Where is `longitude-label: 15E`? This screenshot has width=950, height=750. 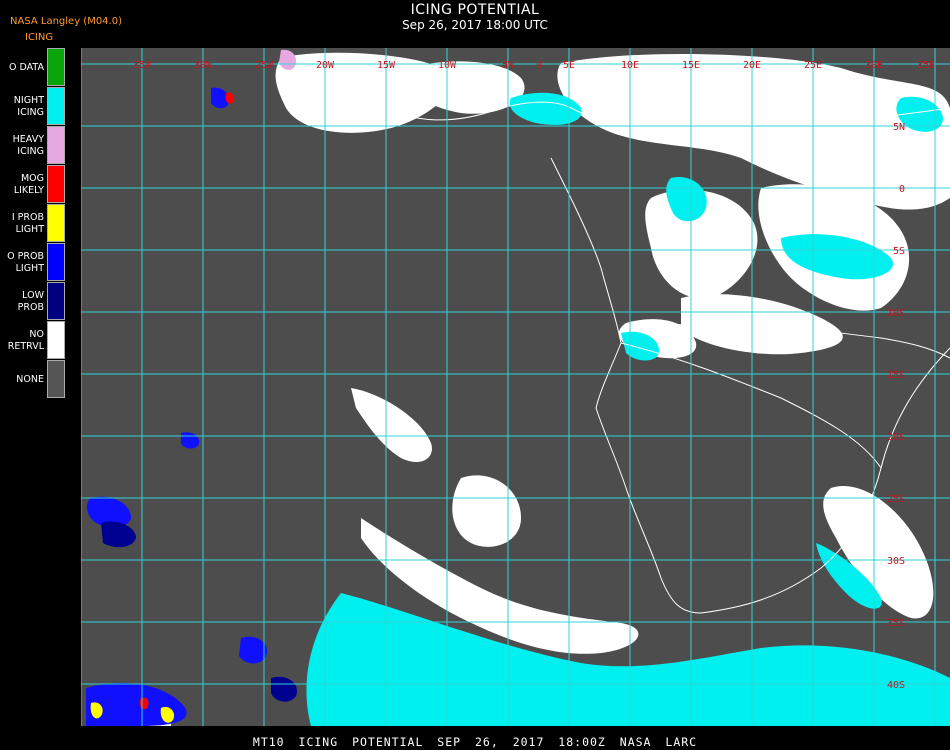
longitude-label: 15E is located at coordinates (691, 65).